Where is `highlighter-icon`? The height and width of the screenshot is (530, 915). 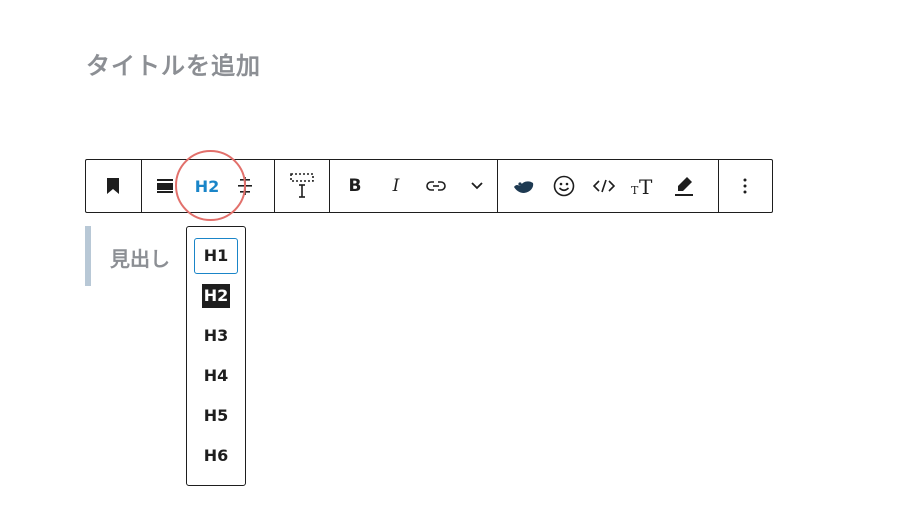 highlighter-icon is located at coordinates (684, 186).